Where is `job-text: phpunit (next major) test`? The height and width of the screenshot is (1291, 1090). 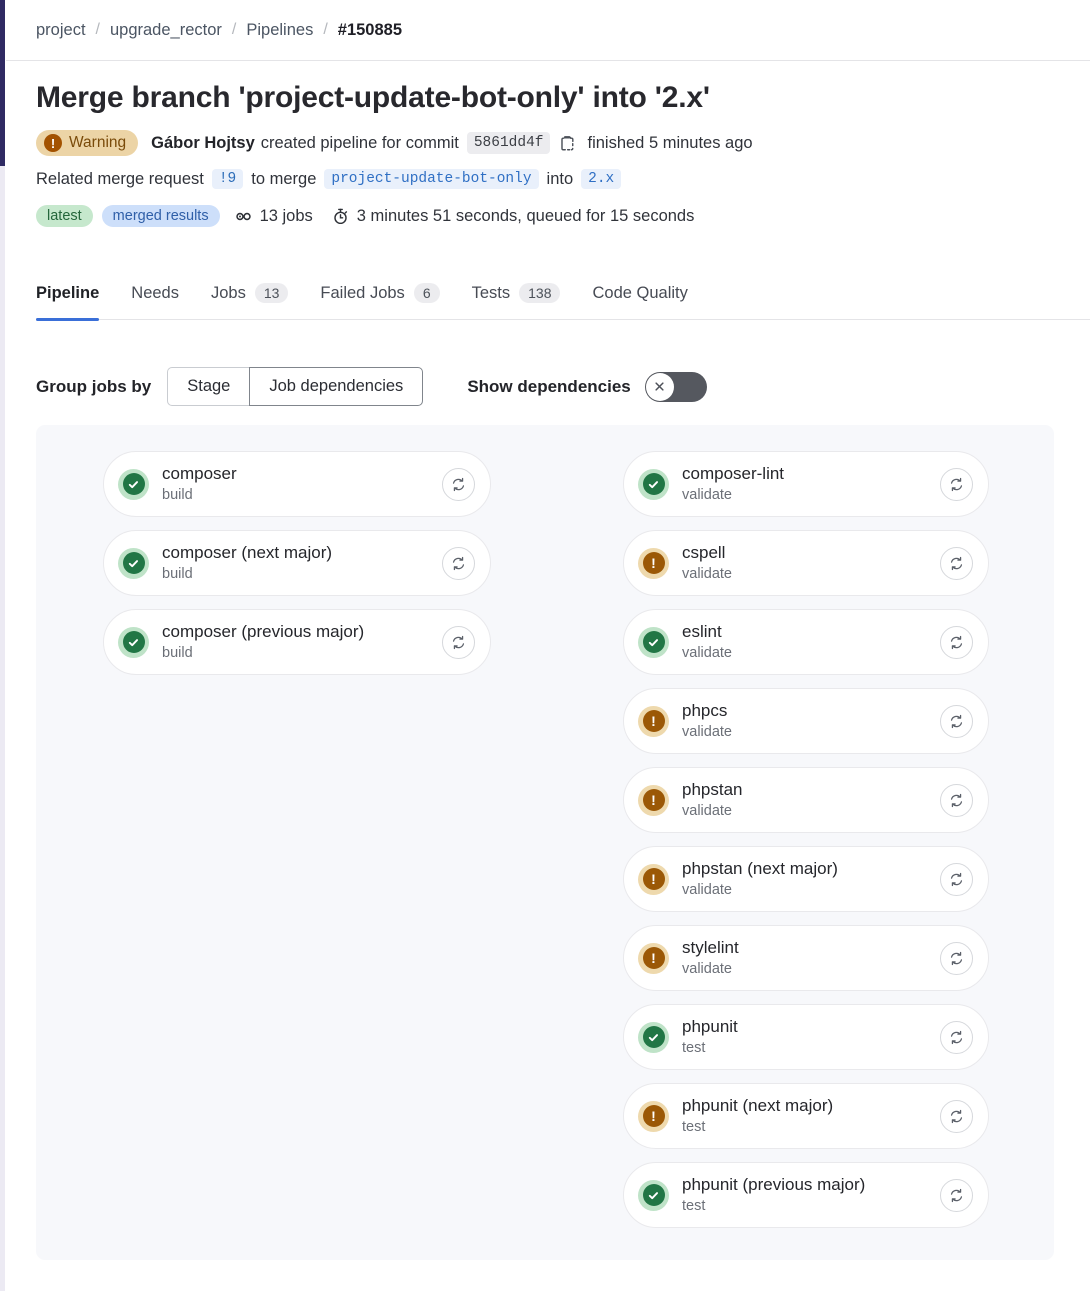 job-text: phpunit (next major) test is located at coordinates (811, 1115).